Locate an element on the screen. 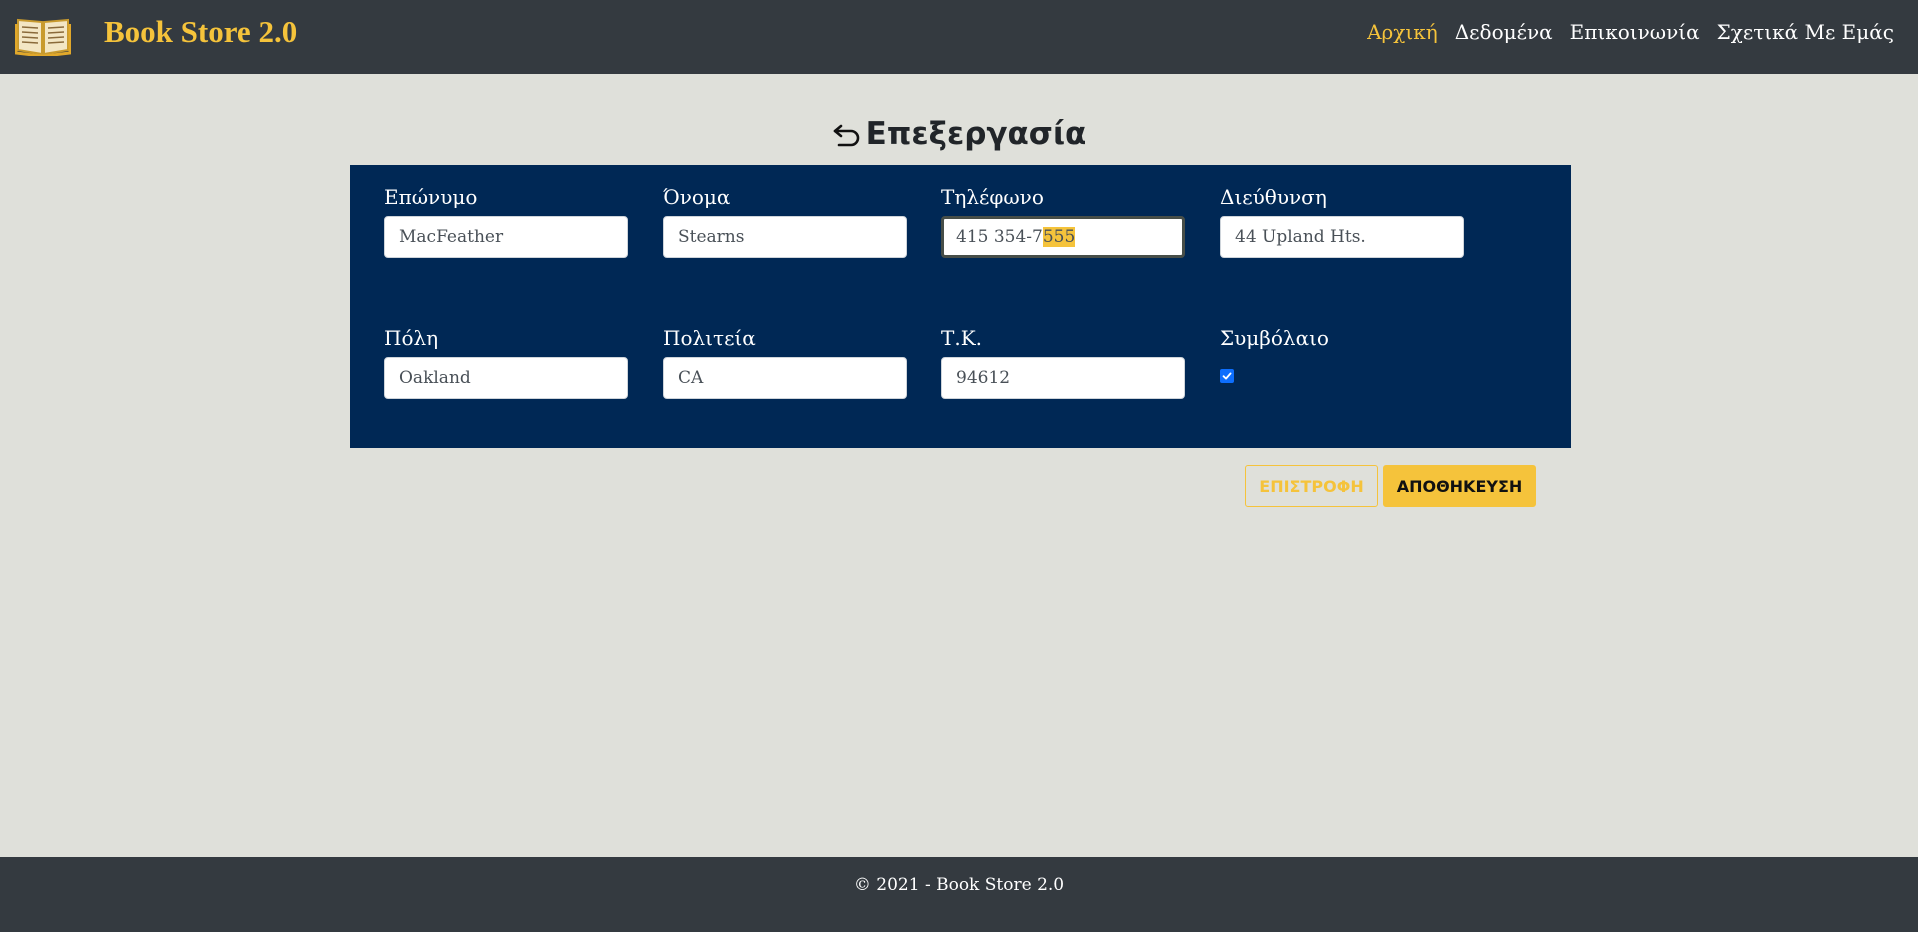 Image resolution: width=1918 pixels, height=932 pixels. first-name-label: Όνομα is located at coordinates (697, 197).